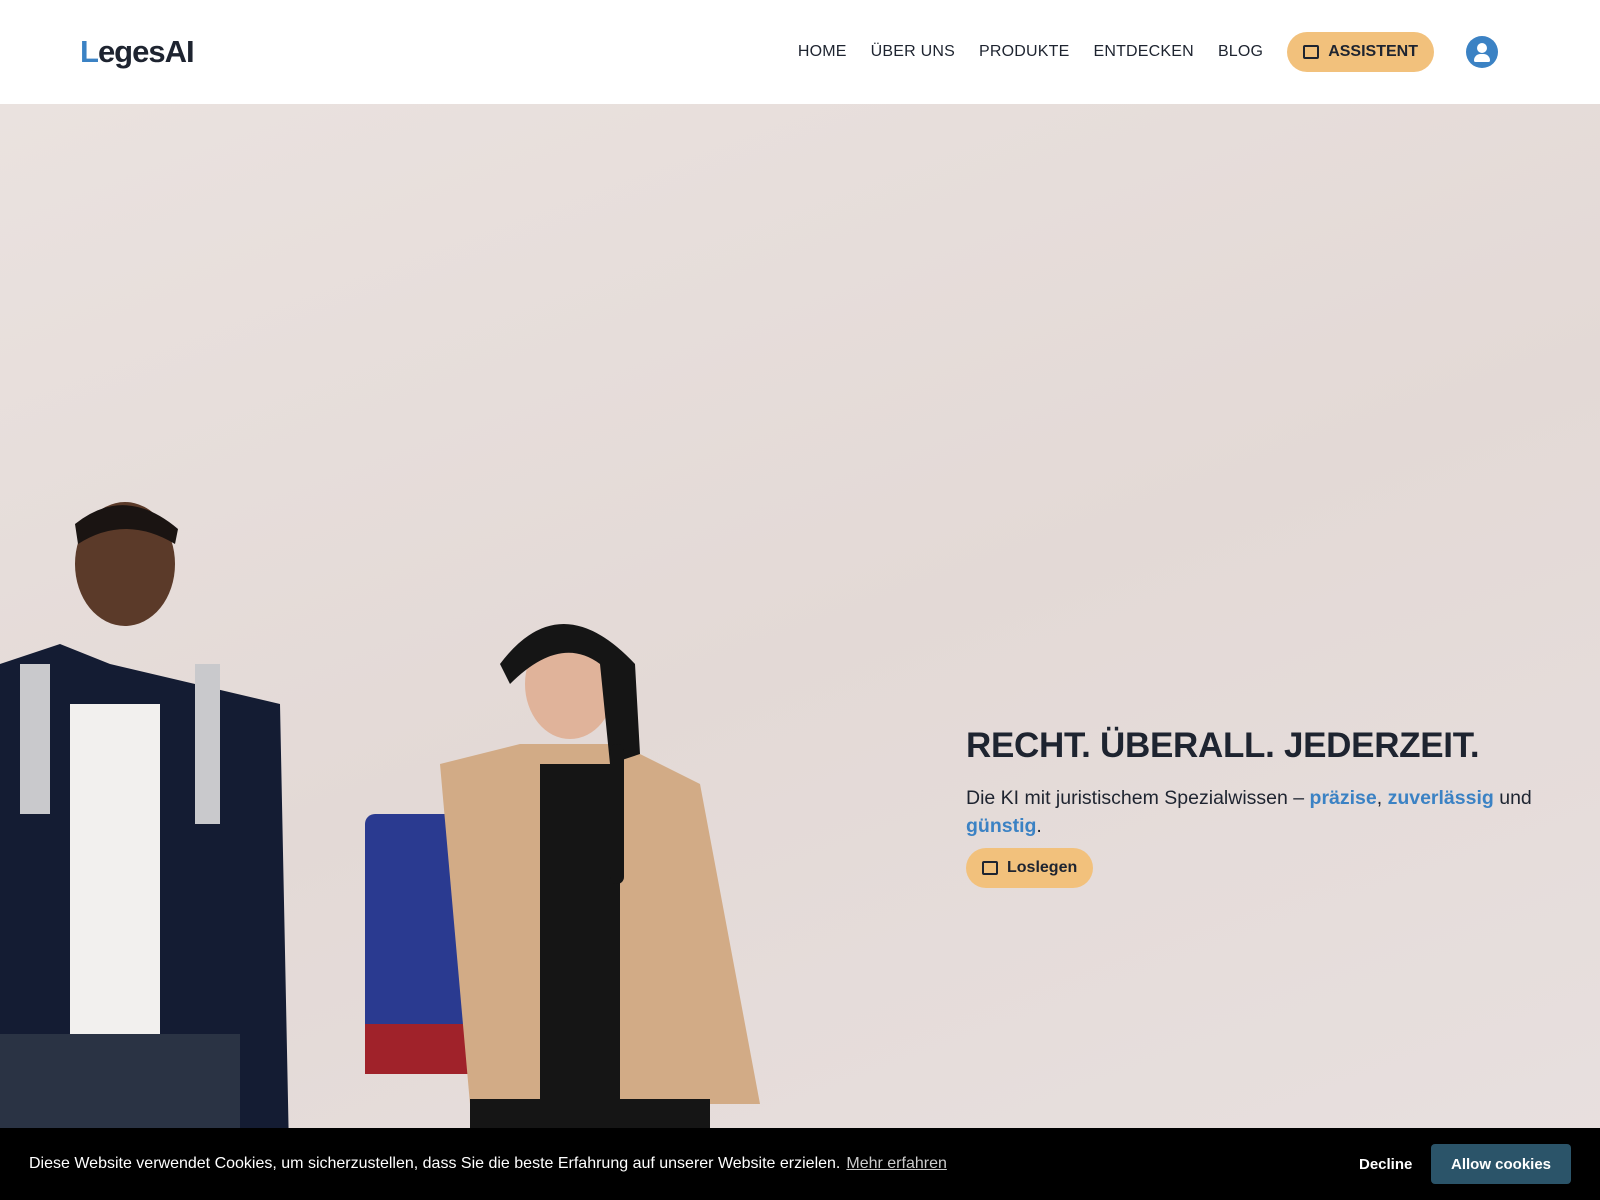 The width and height of the screenshot is (1600, 1200). What do you see at coordinates (1373, 51) in the screenshot?
I see `assistant-label: ASSISTENT` at bounding box center [1373, 51].